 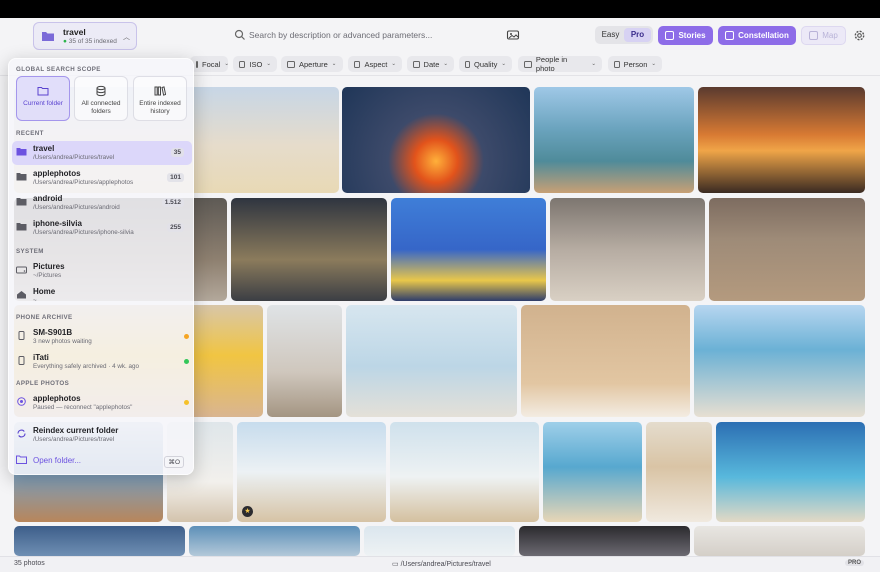 I want to click on scope-section-title: GLOBAL SEARCH SCOPE, so click(x=58, y=69).